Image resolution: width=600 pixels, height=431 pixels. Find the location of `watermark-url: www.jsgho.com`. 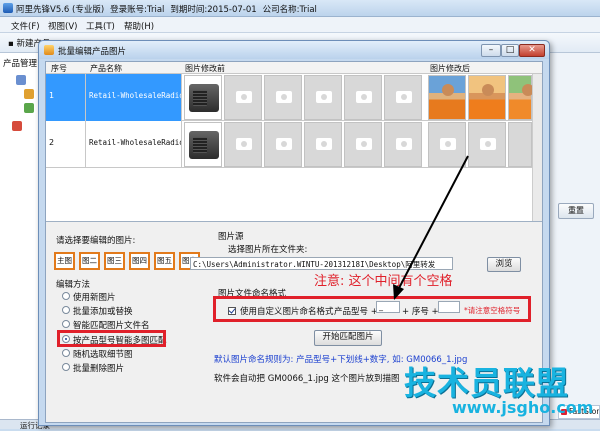

watermark-url: www.jsgho.com is located at coordinates (523, 407).